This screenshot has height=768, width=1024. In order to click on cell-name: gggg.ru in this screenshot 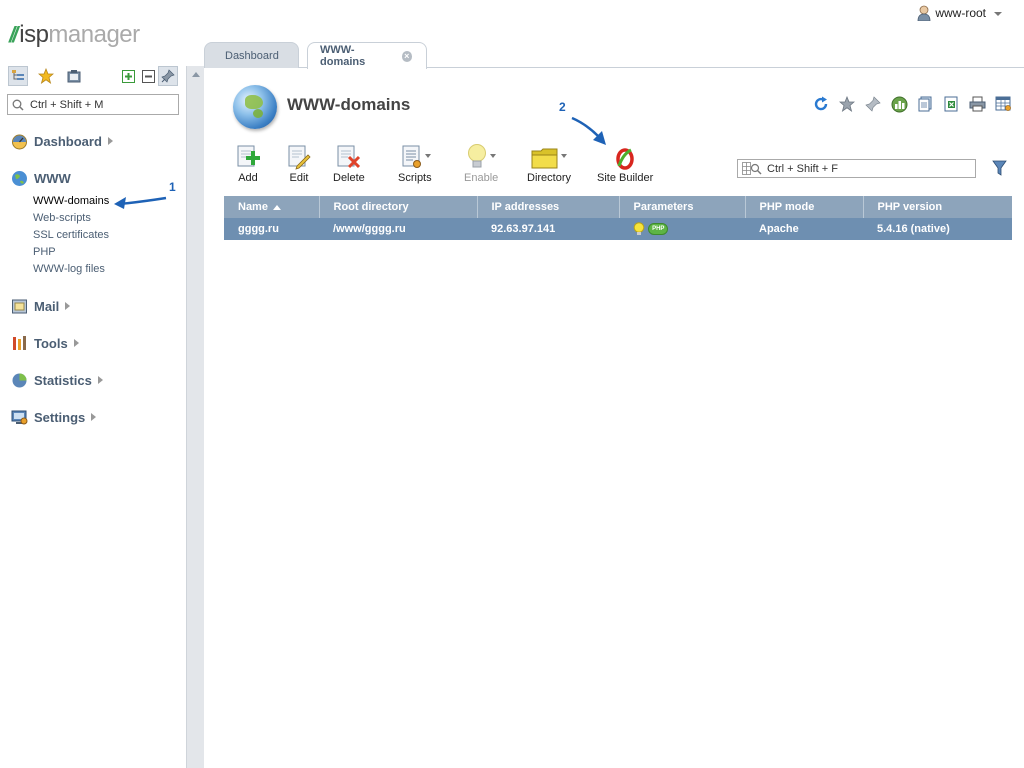, I will do `click(271, 229)`.